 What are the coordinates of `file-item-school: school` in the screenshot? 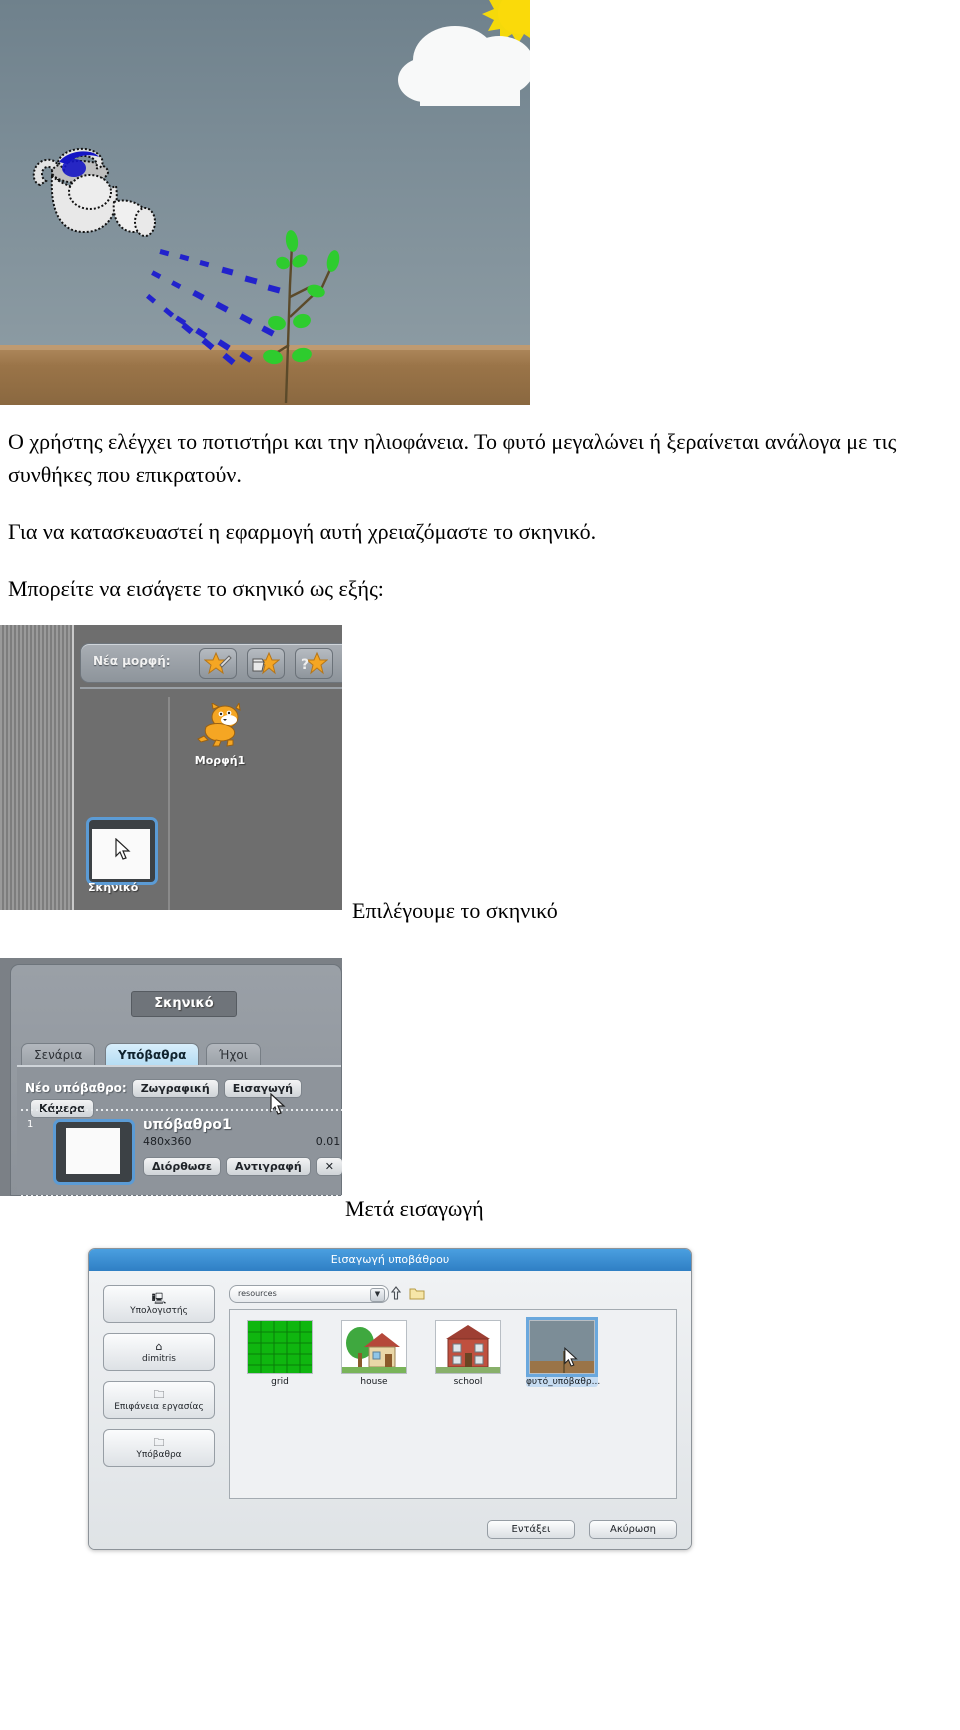 It's located at (468, 1353).